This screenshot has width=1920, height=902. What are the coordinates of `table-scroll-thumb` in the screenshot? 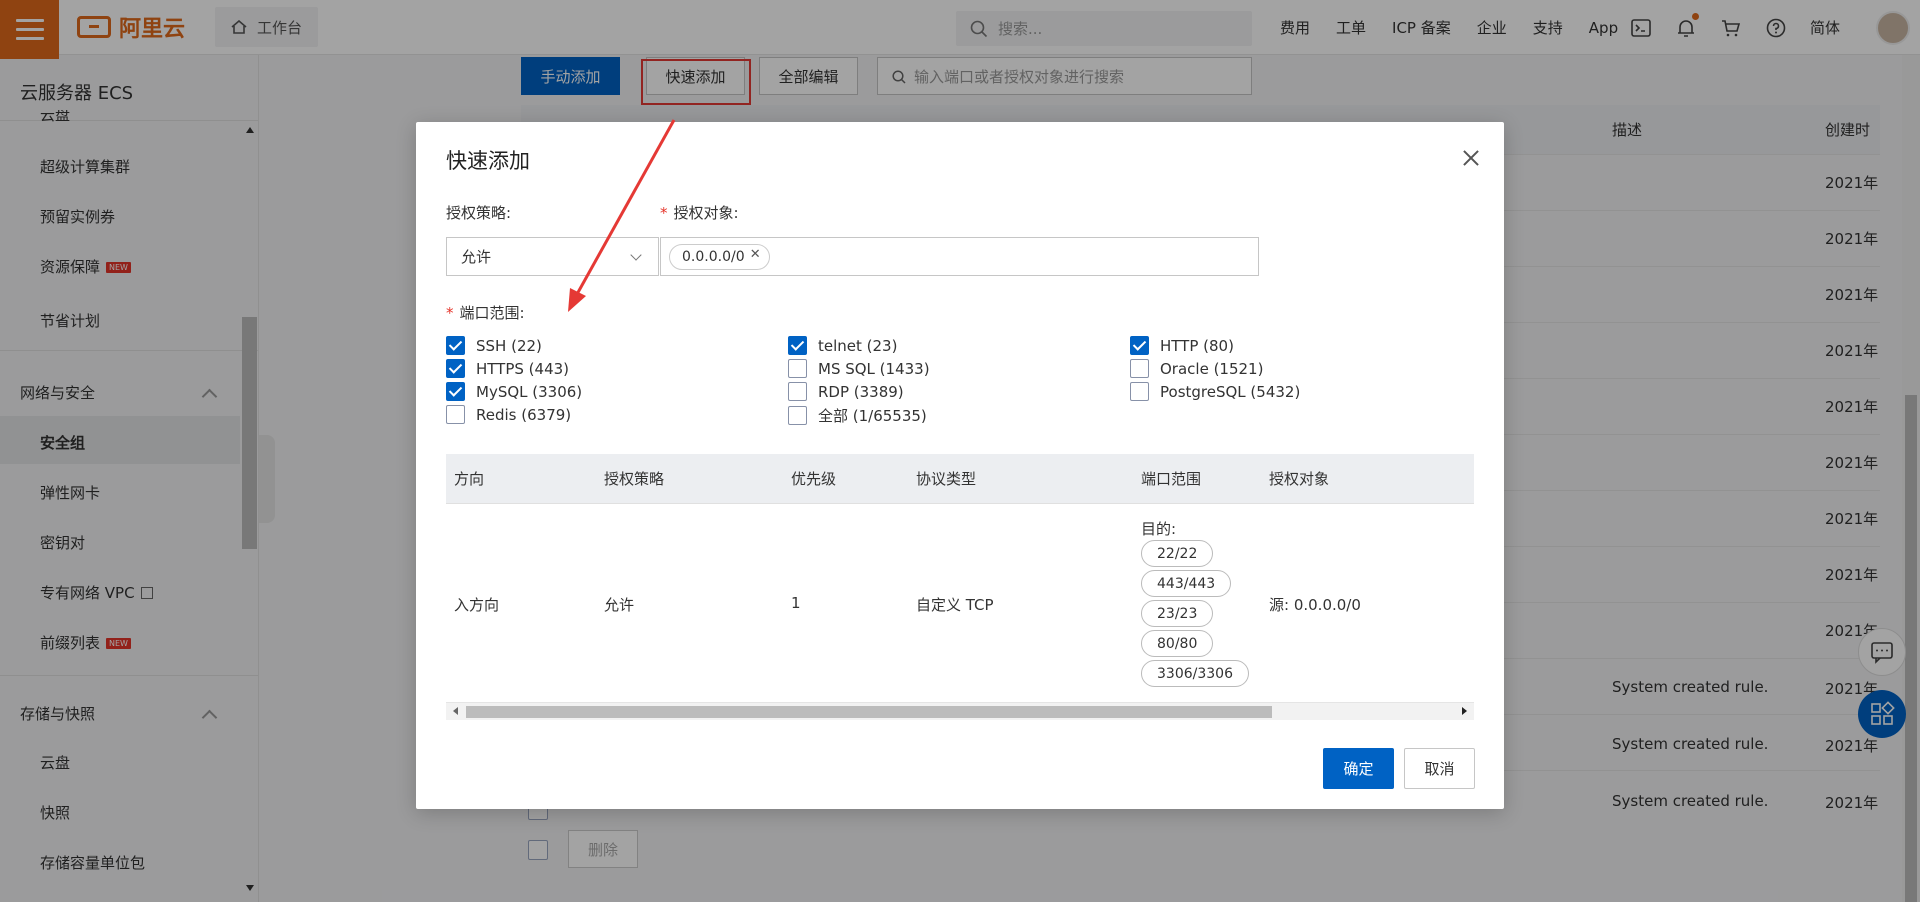 It's located at (869, 712).